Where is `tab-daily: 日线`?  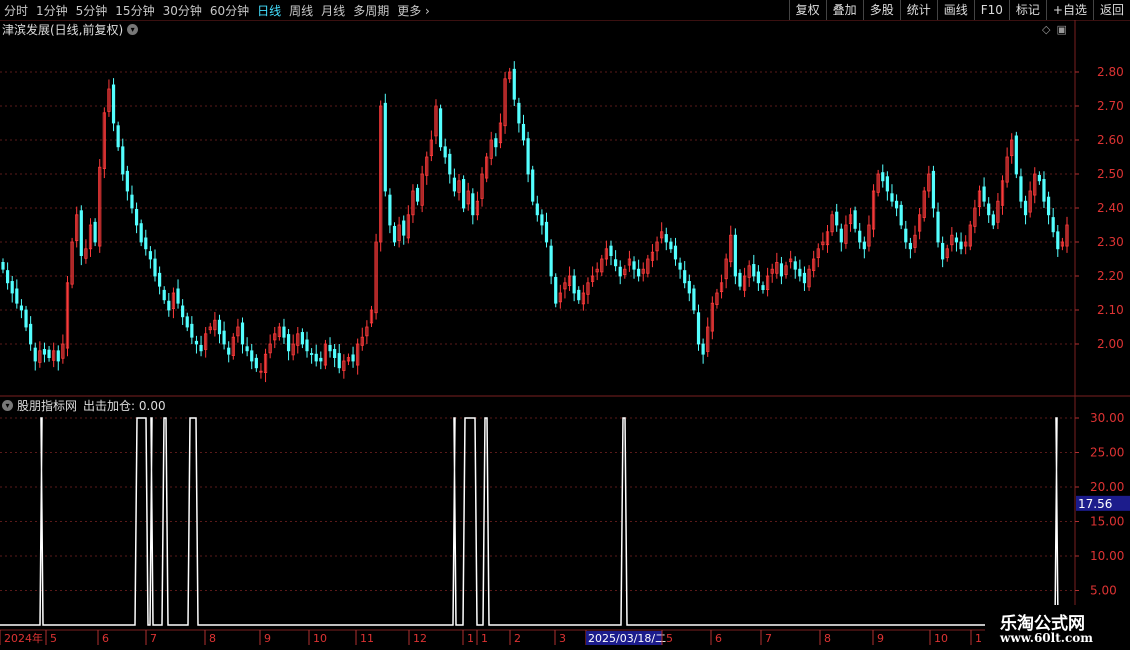
tab-daily: 日线 is located at coordinates (269, 10).